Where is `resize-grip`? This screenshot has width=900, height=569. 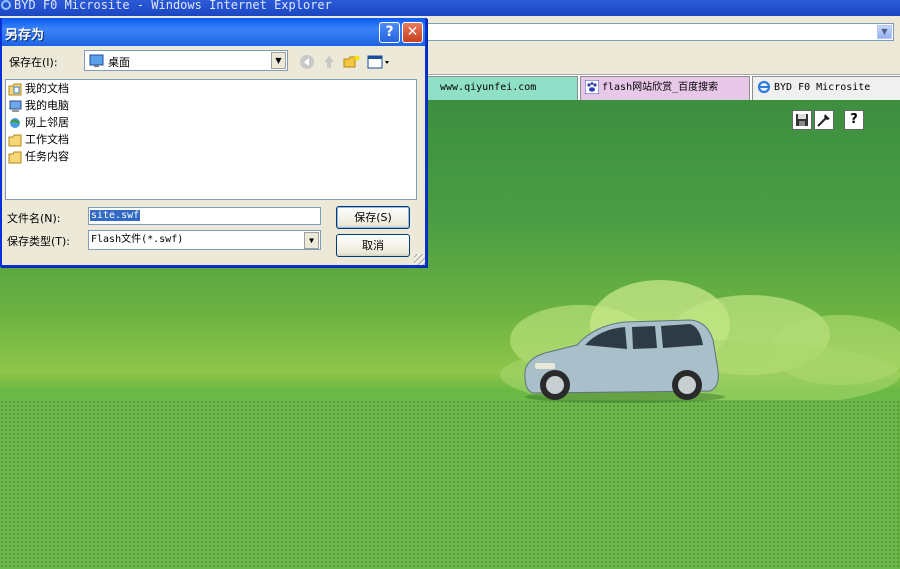 resize-grip is located at coordinates (419, 259).